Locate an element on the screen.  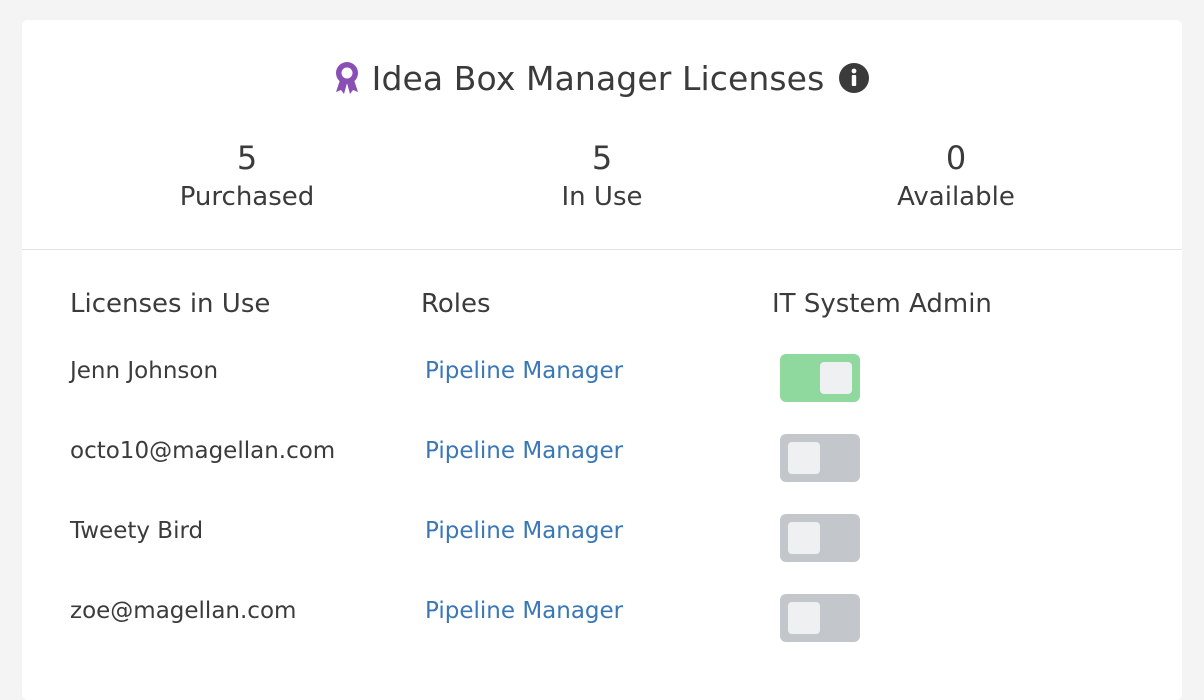
license-user-name: Tweety Bird is located at coordinates (137, 531).